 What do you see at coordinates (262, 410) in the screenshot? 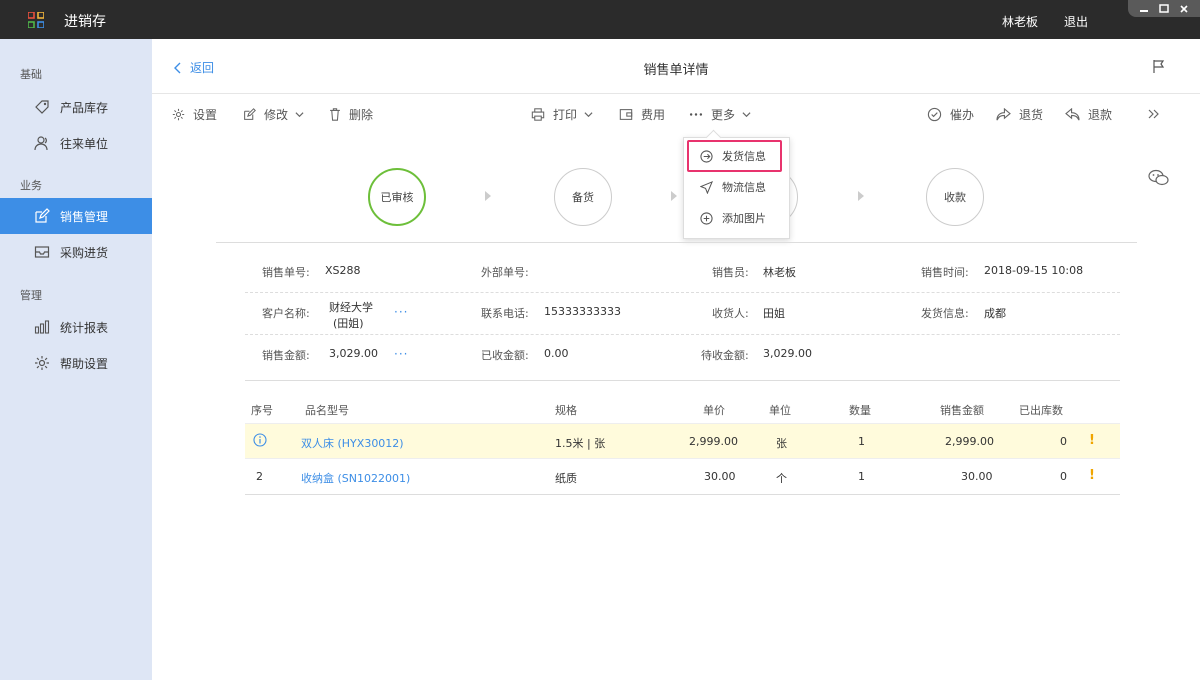
I see `col-header-no: 序号` at bounding box center [262, 410].